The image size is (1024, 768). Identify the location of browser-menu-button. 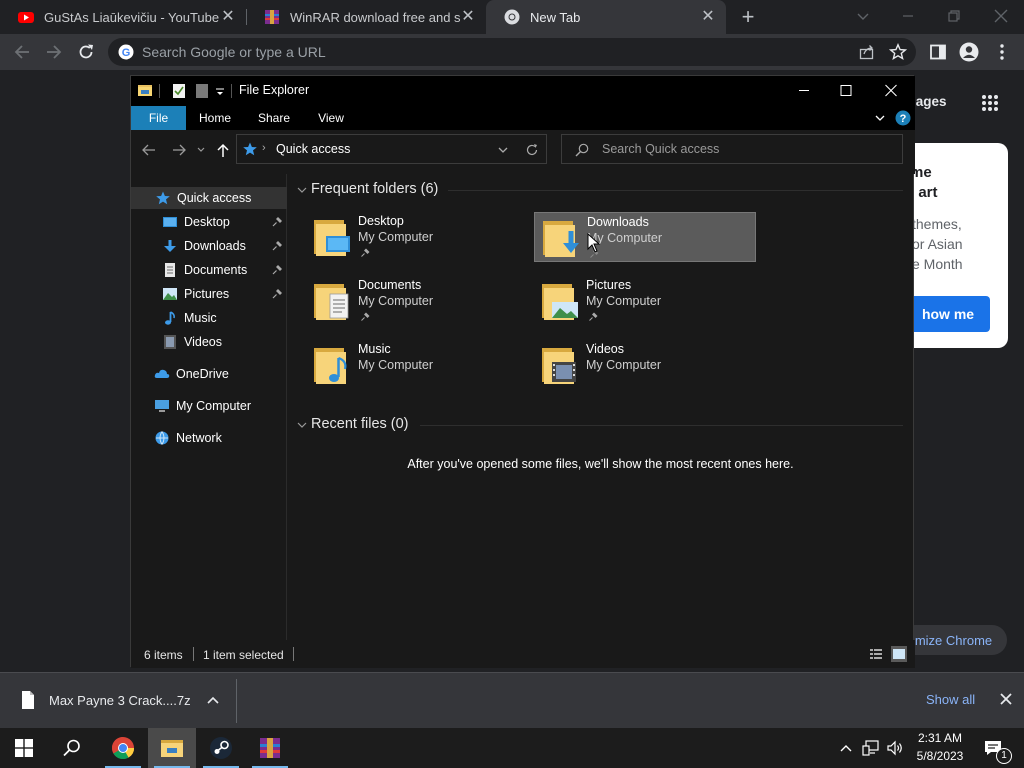
(1002, 52).